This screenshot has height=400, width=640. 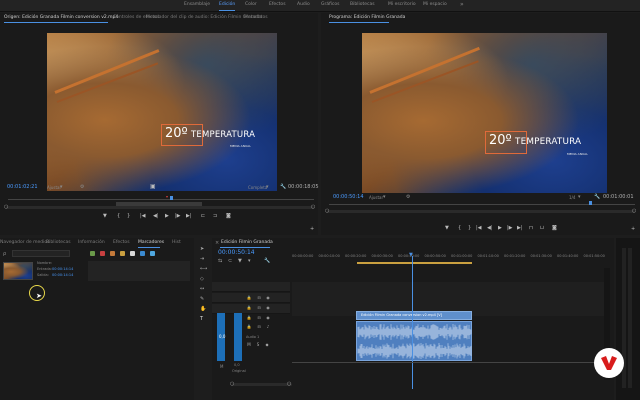 I want to click on program-timecode: 00:00:50:14, so click(x=348, y=197).